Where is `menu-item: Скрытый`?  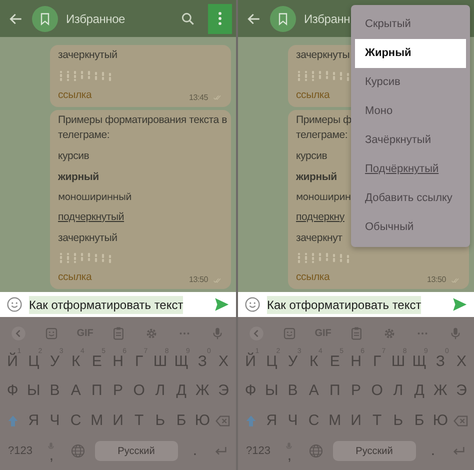
menu-item: Скрытый is located at coordinates (410, 24).